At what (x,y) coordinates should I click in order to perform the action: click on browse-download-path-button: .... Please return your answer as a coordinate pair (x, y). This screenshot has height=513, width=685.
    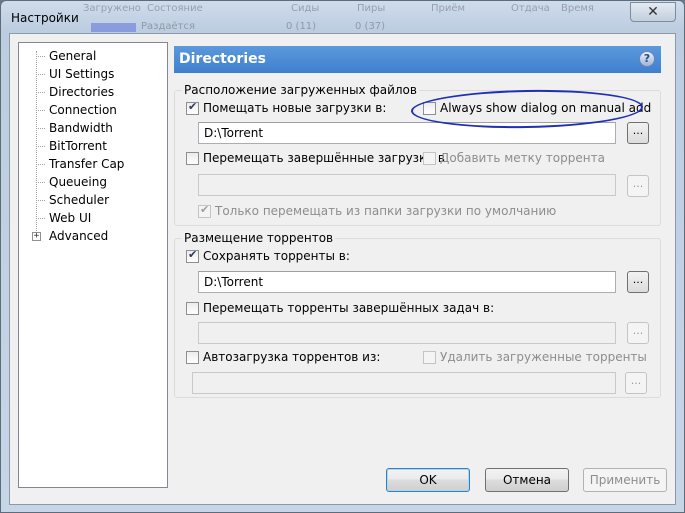
    Looking at the image, I should click on (638, 133).